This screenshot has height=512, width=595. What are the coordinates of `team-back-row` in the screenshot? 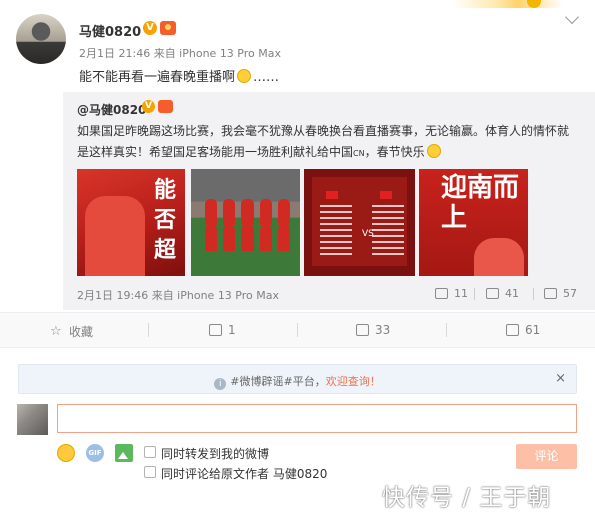 It's located at (248, 212).